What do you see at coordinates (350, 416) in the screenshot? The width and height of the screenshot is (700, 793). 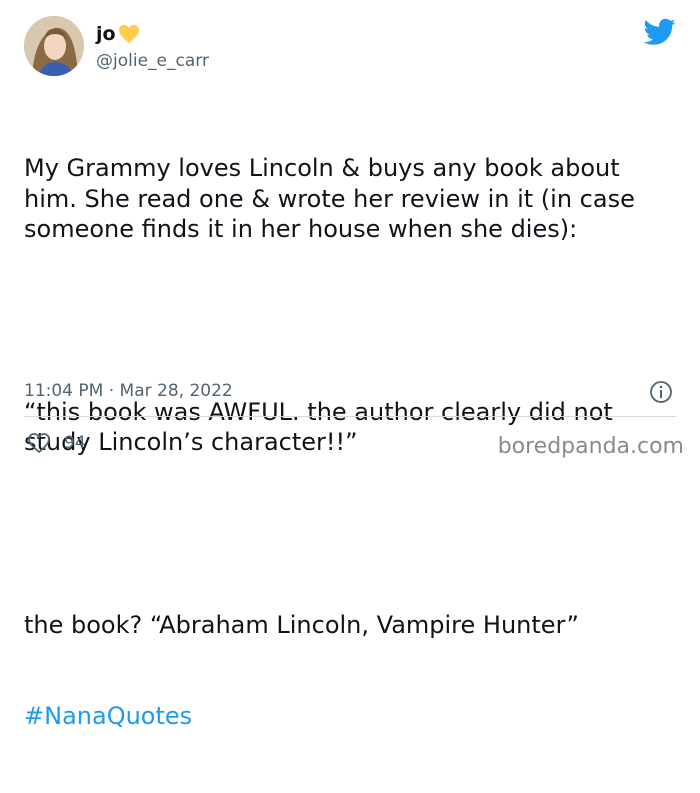 I see `divider` at bounding box center [350, 416].